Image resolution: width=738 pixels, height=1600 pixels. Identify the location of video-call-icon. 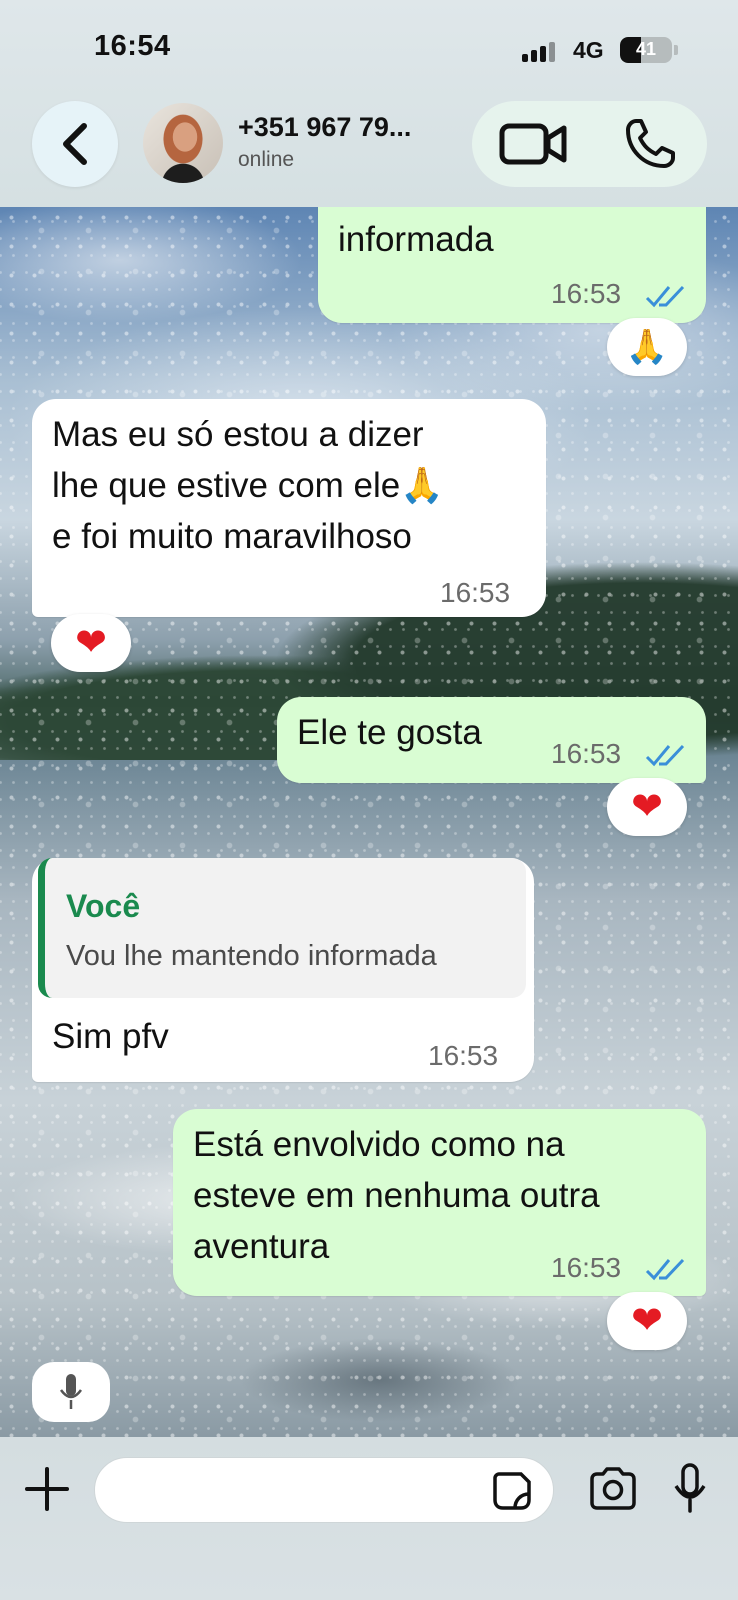
(533, 144).